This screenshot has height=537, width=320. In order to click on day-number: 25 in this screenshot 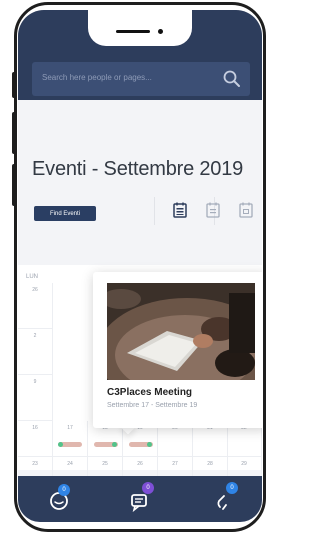, I will do `click(105, 464)`.